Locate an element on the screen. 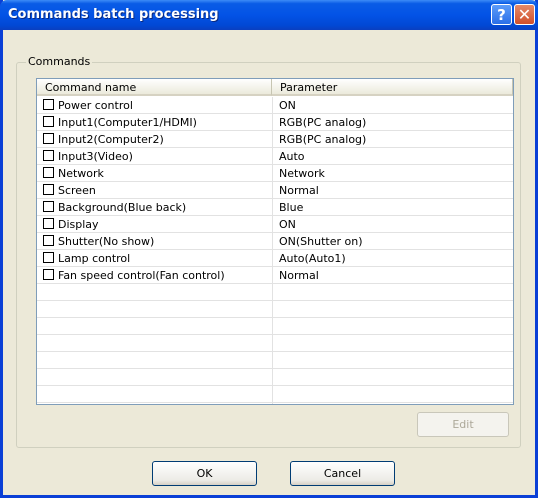 Image resolution: width=538 pixels, height=498 pixels. column-header-parameter: Parameter is located at coordinates (392, 87).